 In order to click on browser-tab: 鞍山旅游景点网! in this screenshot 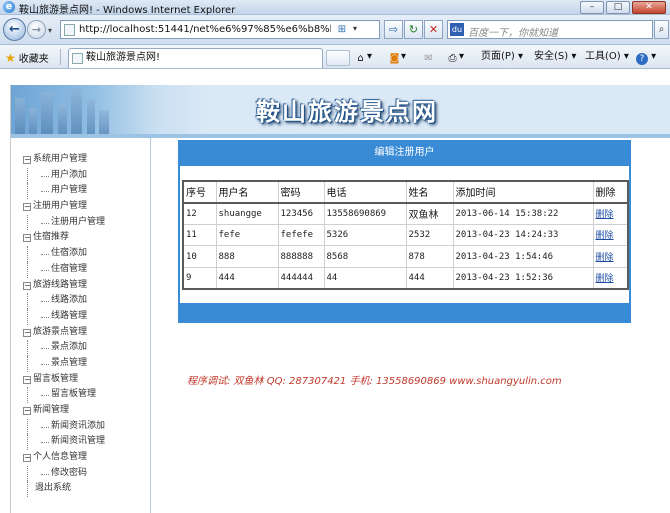, I will do `click(195, 58)`.